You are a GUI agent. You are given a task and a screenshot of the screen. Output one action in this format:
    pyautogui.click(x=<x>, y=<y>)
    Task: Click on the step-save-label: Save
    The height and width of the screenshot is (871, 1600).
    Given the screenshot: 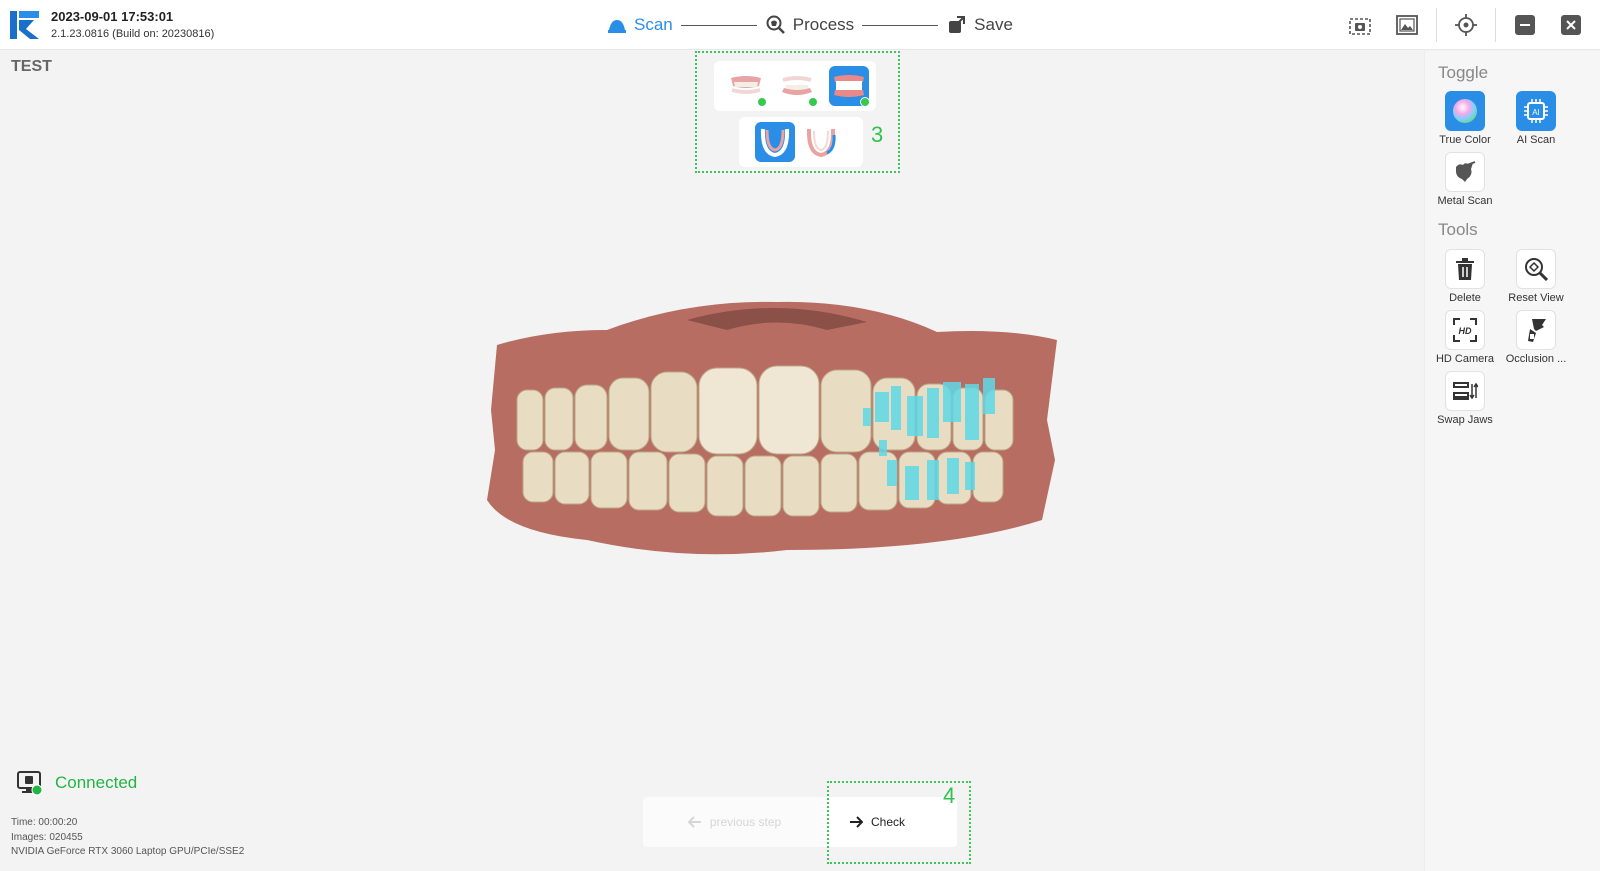 What is the action you would take?
    pyautogui.click(x=993, y=24)
    